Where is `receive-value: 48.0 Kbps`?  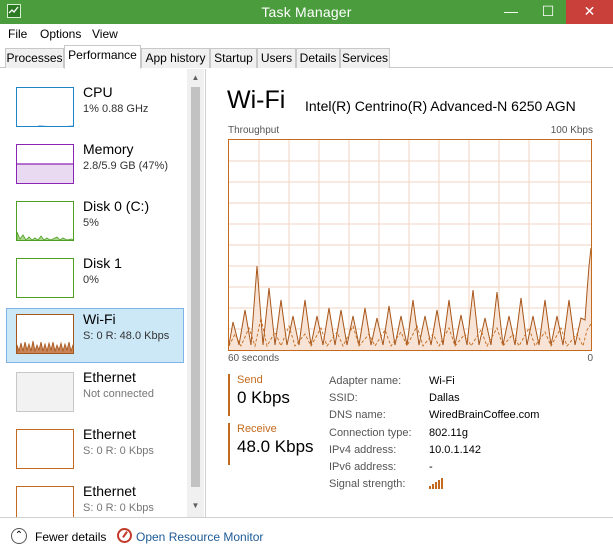 receive-value: 48.0 Kbps is located at coordinates (275, 446).